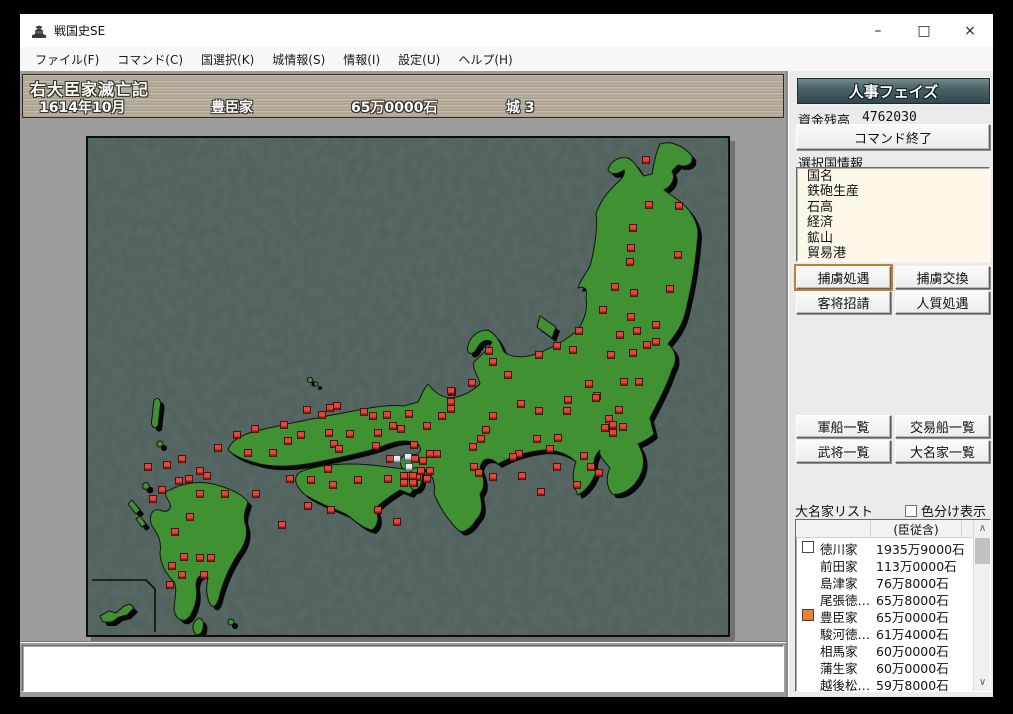 The image size is (1013, 714). I want to click on daimyo-overview-button: 大名家一覧, so click(942, 451).